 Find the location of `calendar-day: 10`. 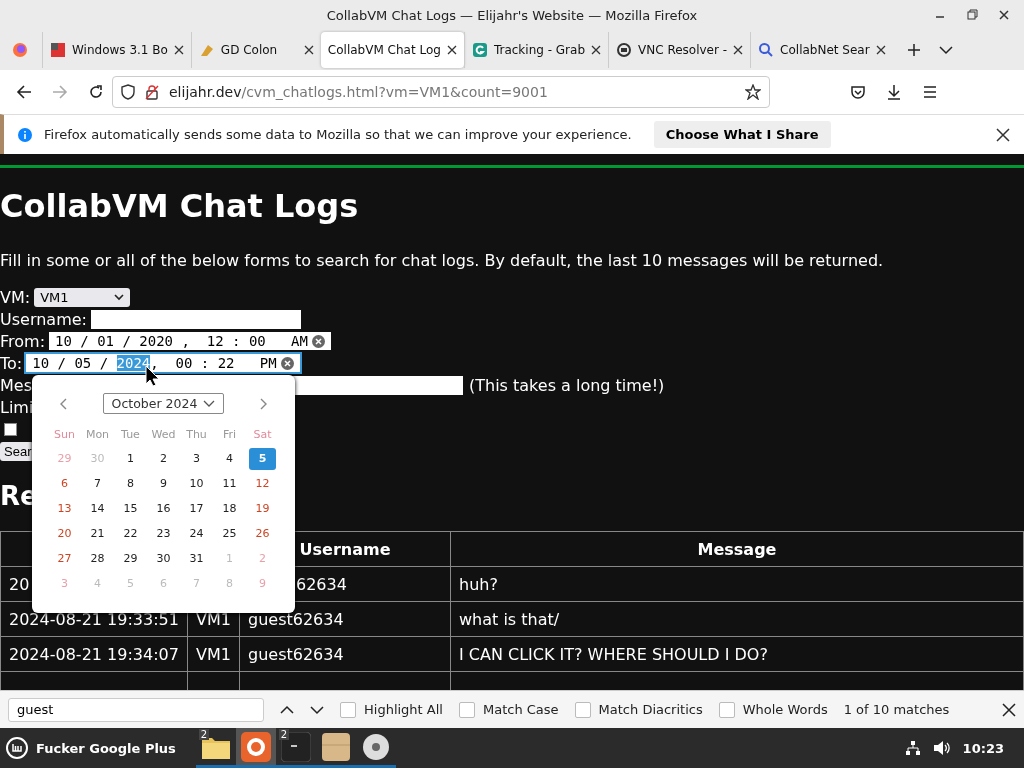

calendar-day: 10 is located at coordinates (196, 483).